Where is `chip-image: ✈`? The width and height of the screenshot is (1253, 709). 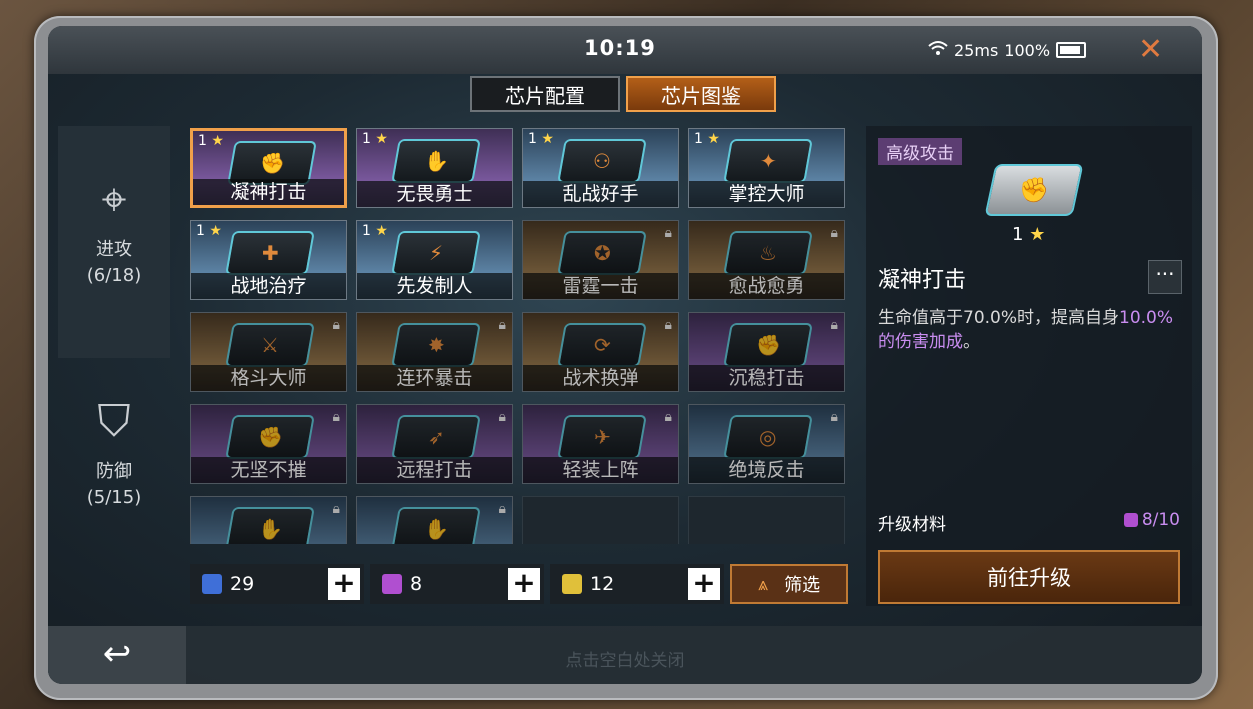 chip-image: ✈ is located at coordinates (602, 437).